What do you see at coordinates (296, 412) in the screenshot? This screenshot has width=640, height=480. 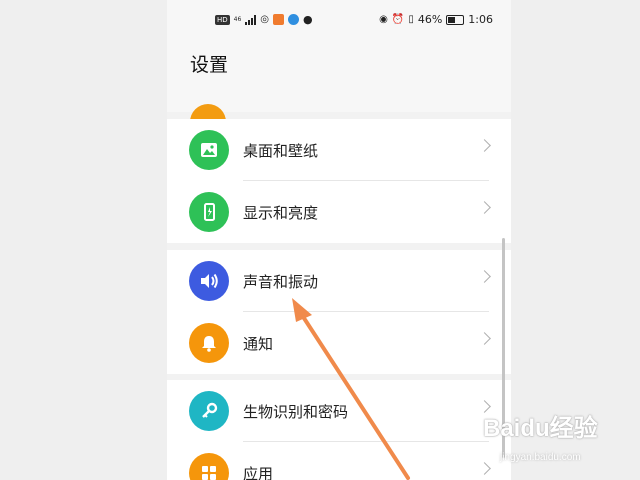 I see `settings-item-label: 生物识别和密码` at bounding box center [296, 412].